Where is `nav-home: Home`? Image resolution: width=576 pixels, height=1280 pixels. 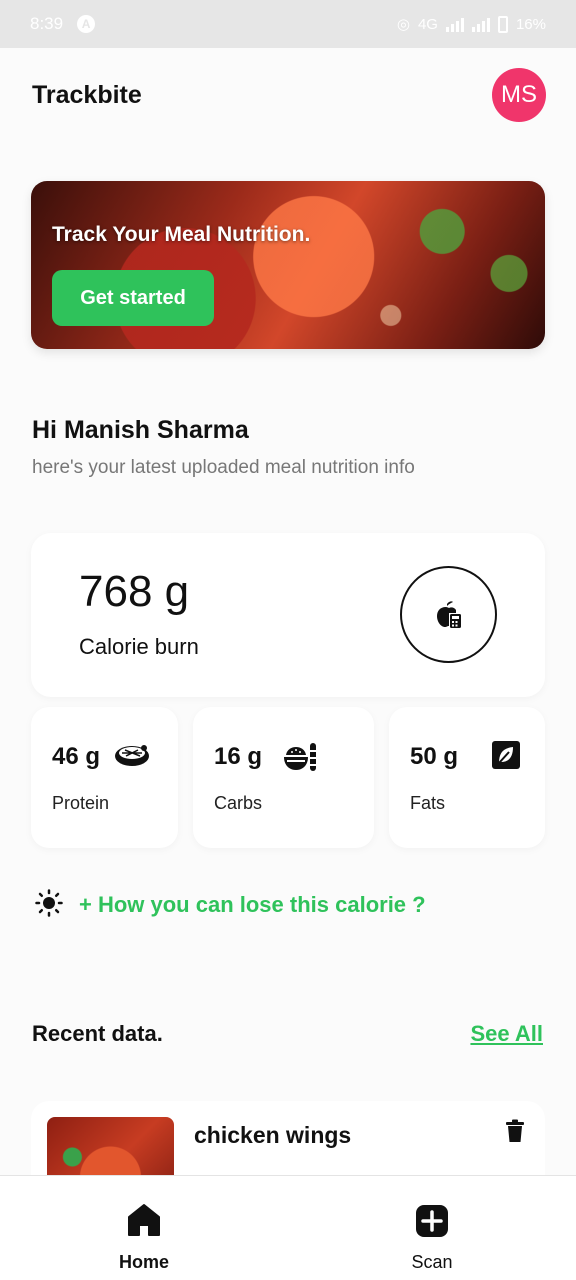 nav-home: Home is located at coordinates (144, 1228).